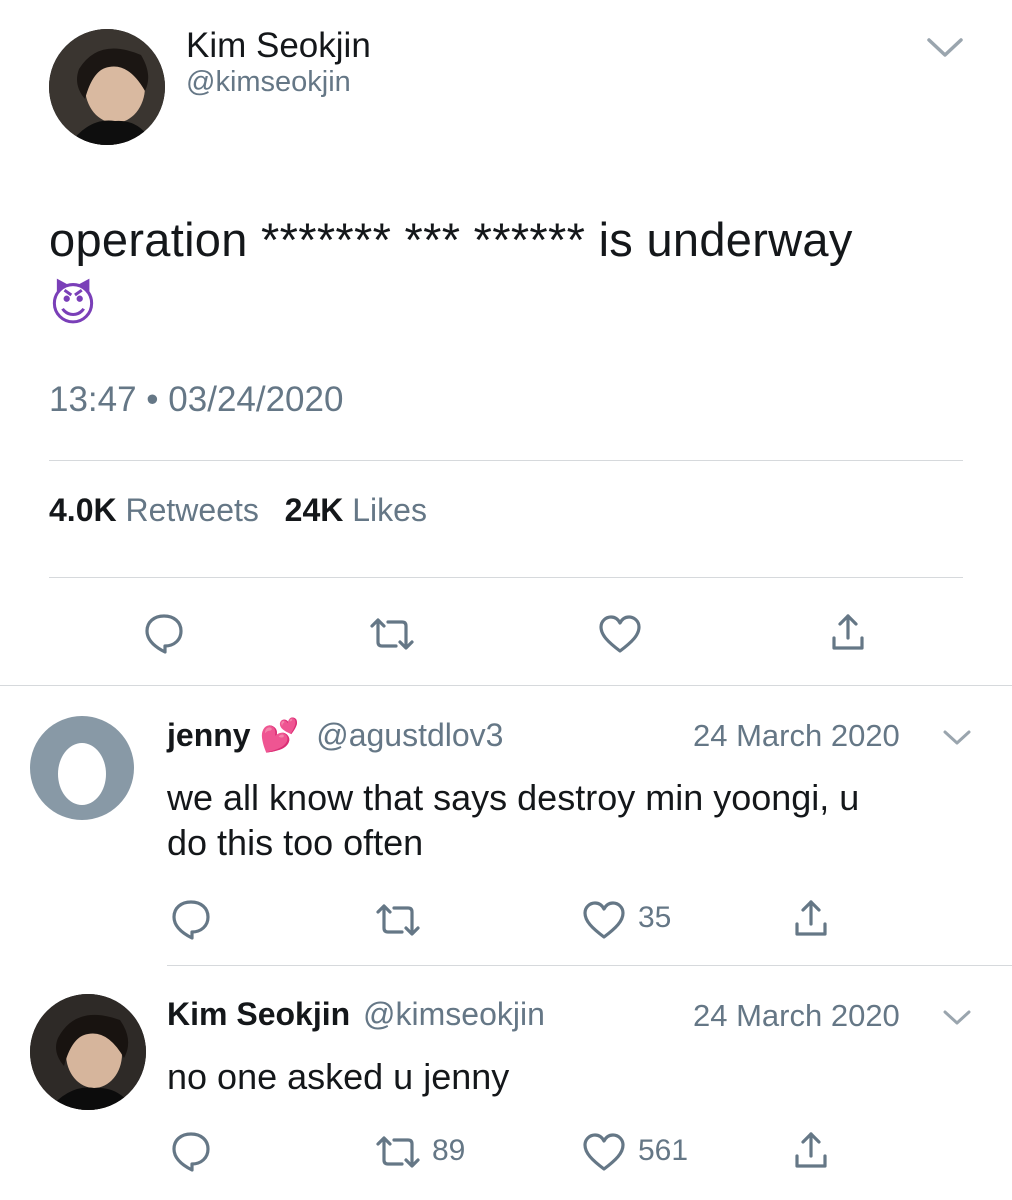 The image size is (1012, 1200). What do you see at coordinates (338, 1076) in the screenshot?
I see `reply-text: no one asked u jenny` at bounding box center [338, 1076].